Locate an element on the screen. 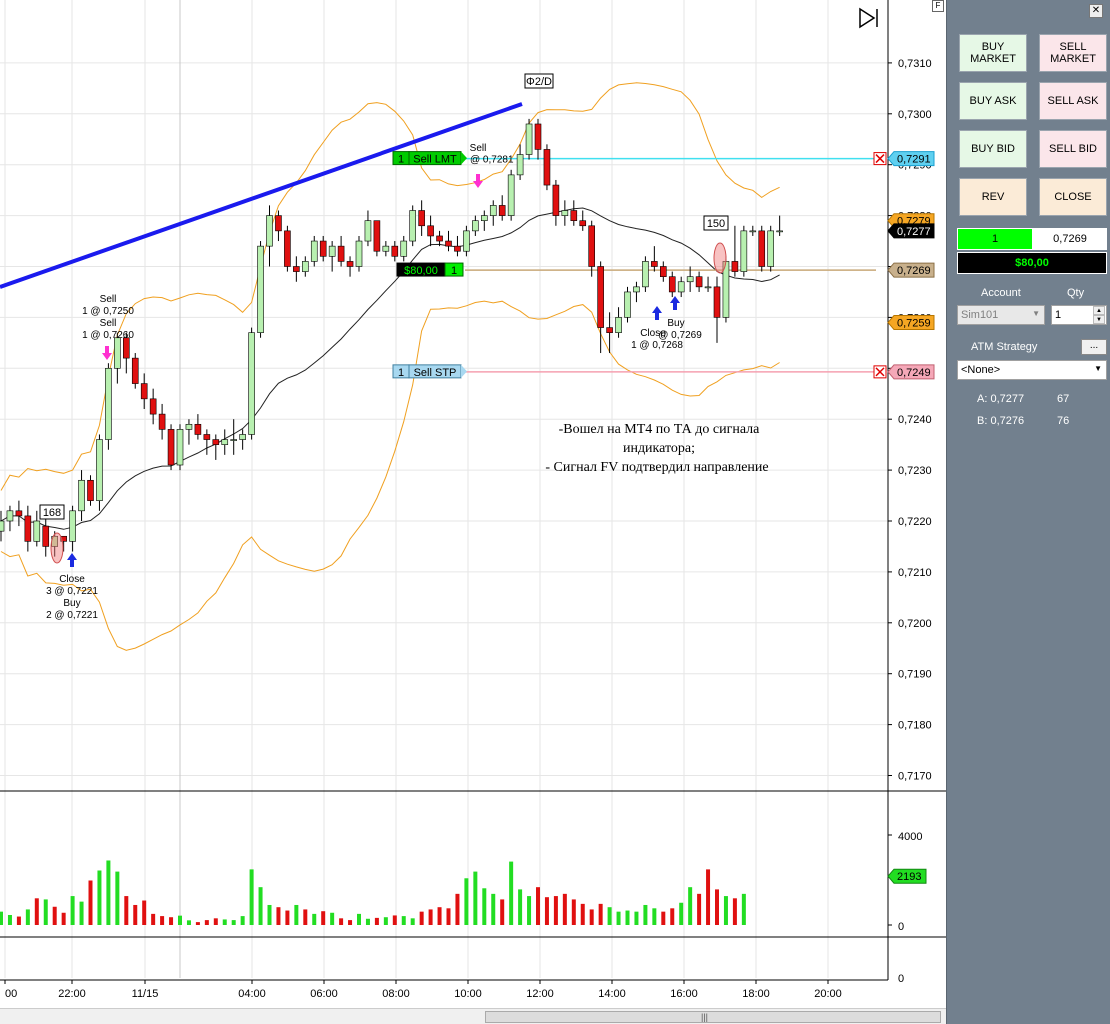  stepper-up-icon: ▲ is located at coordinates (1099, 310).